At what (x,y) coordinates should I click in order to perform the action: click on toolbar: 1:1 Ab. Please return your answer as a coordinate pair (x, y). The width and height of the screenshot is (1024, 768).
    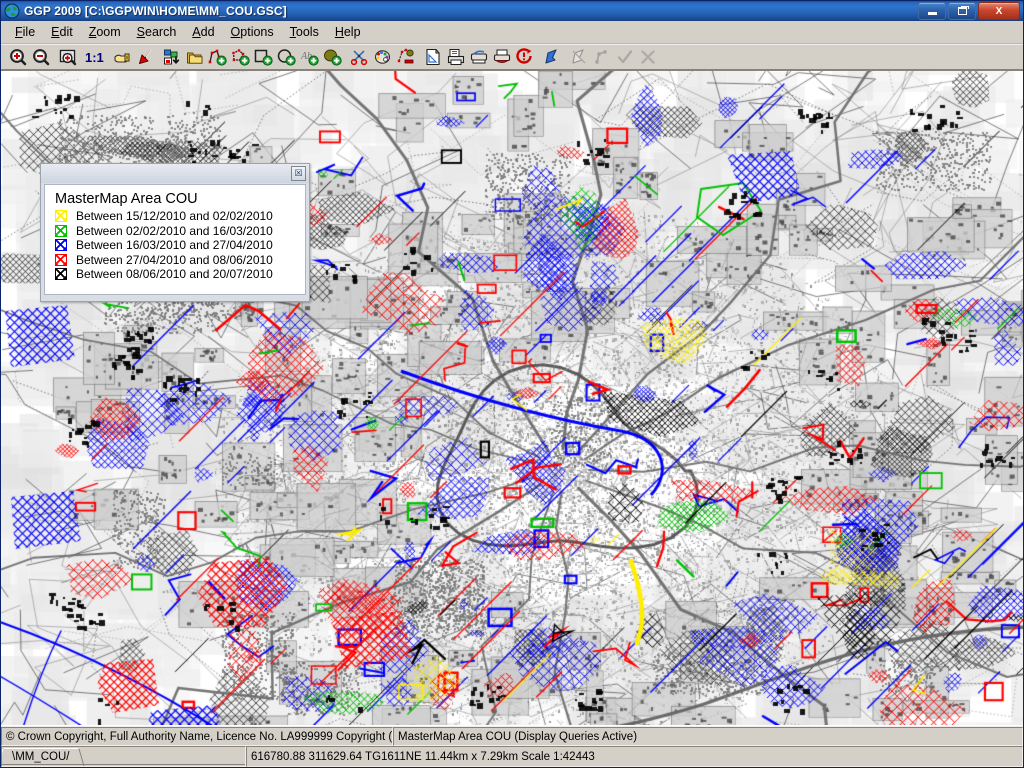
    Looking at the image, I should click on (512, 57).